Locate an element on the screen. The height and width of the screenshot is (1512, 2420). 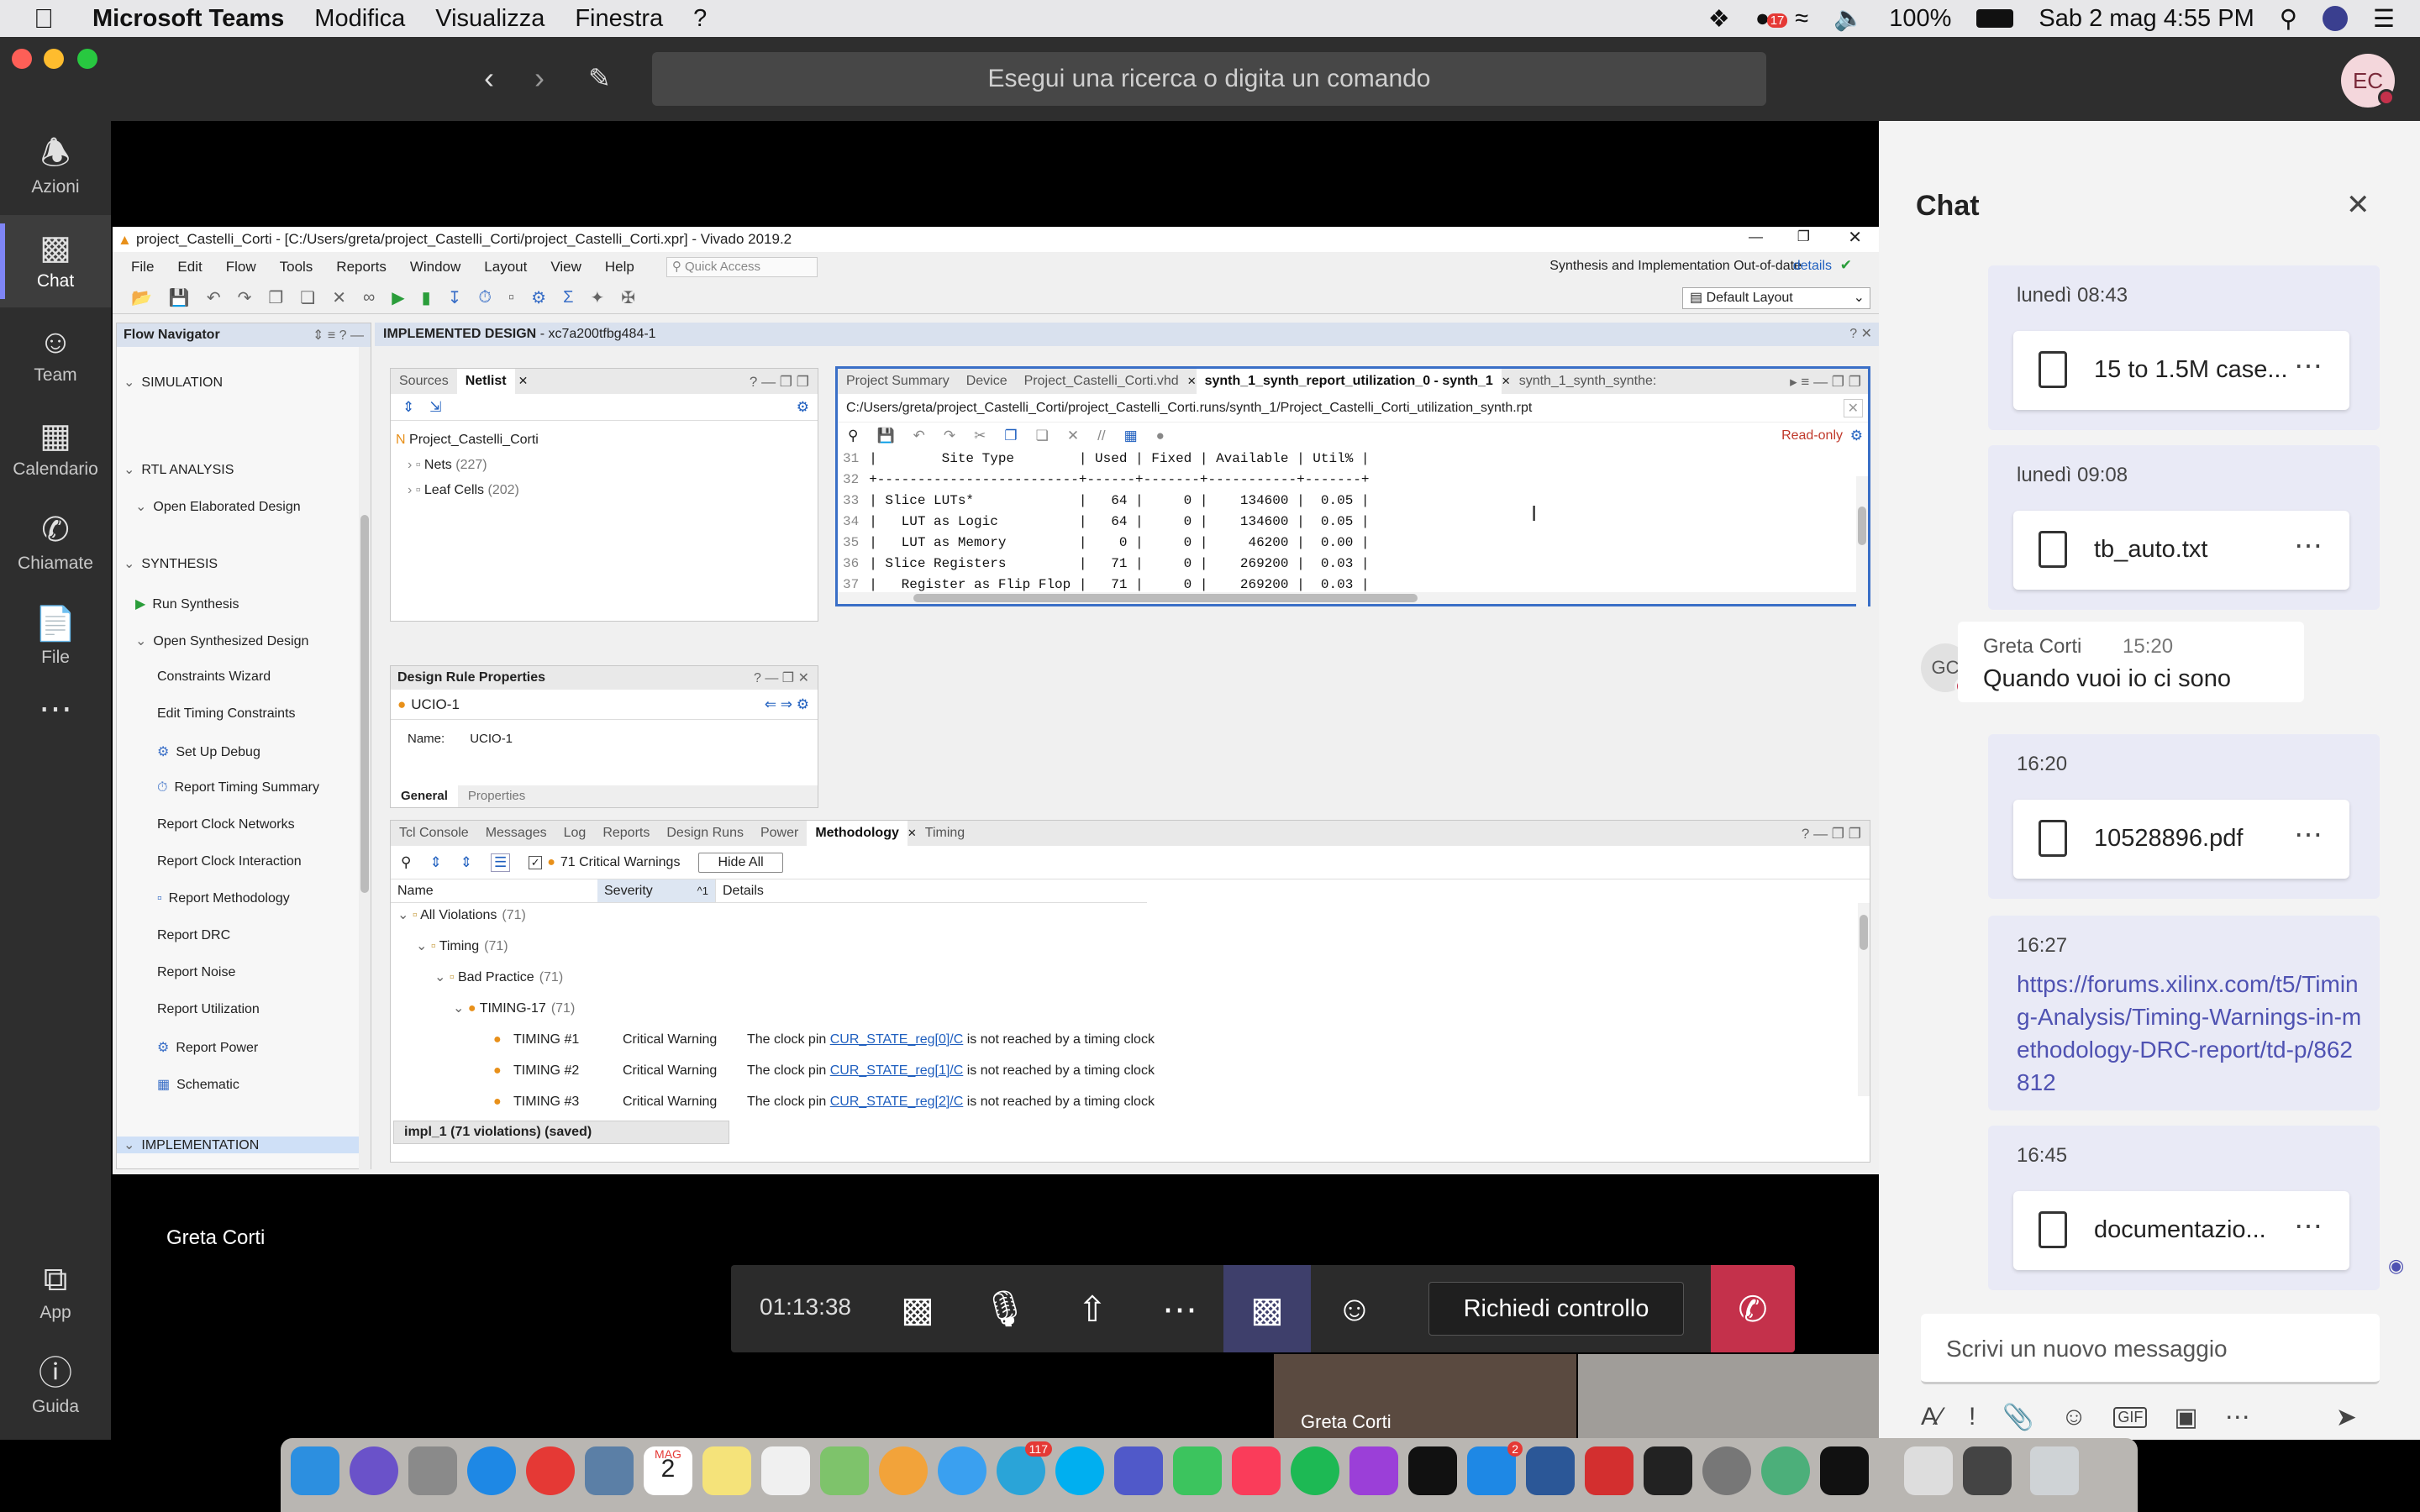
violation-group: ⌄ ▫ Timing (71) is located at coordinates (462, 945).